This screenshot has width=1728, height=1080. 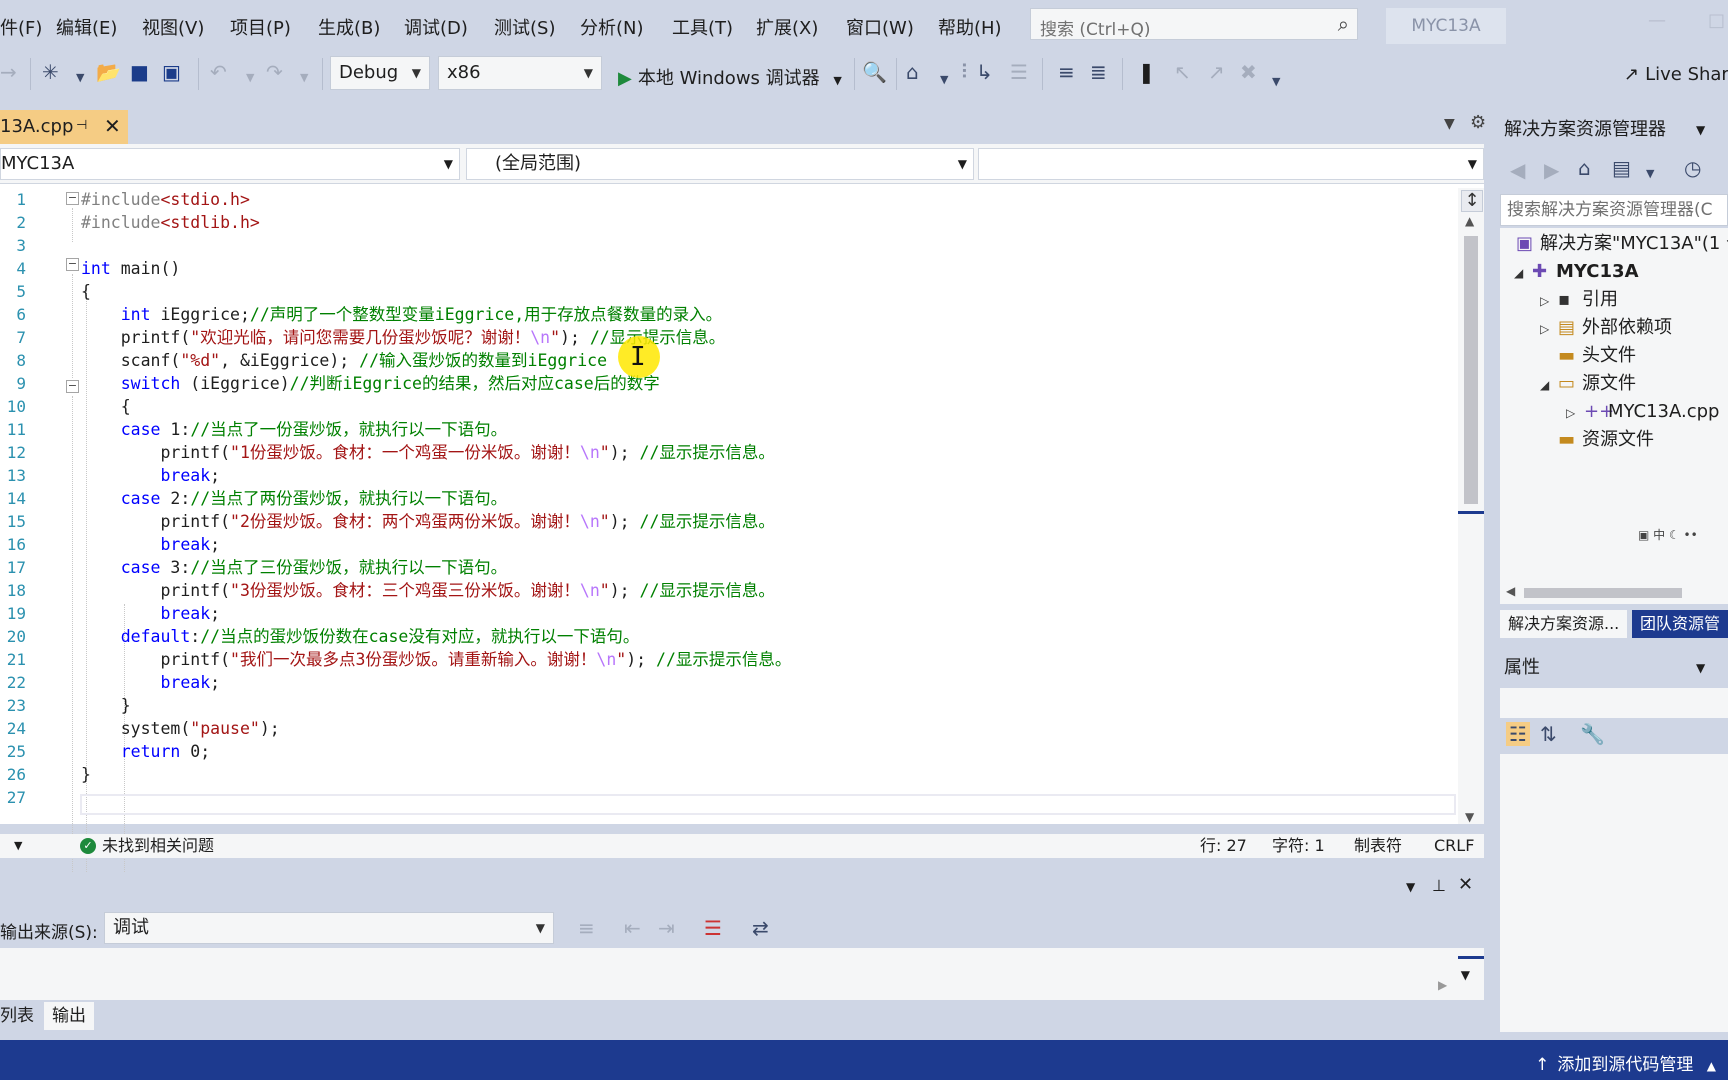 I want to click on split-editor-icon: ↕, so click(x=1472, y=201).